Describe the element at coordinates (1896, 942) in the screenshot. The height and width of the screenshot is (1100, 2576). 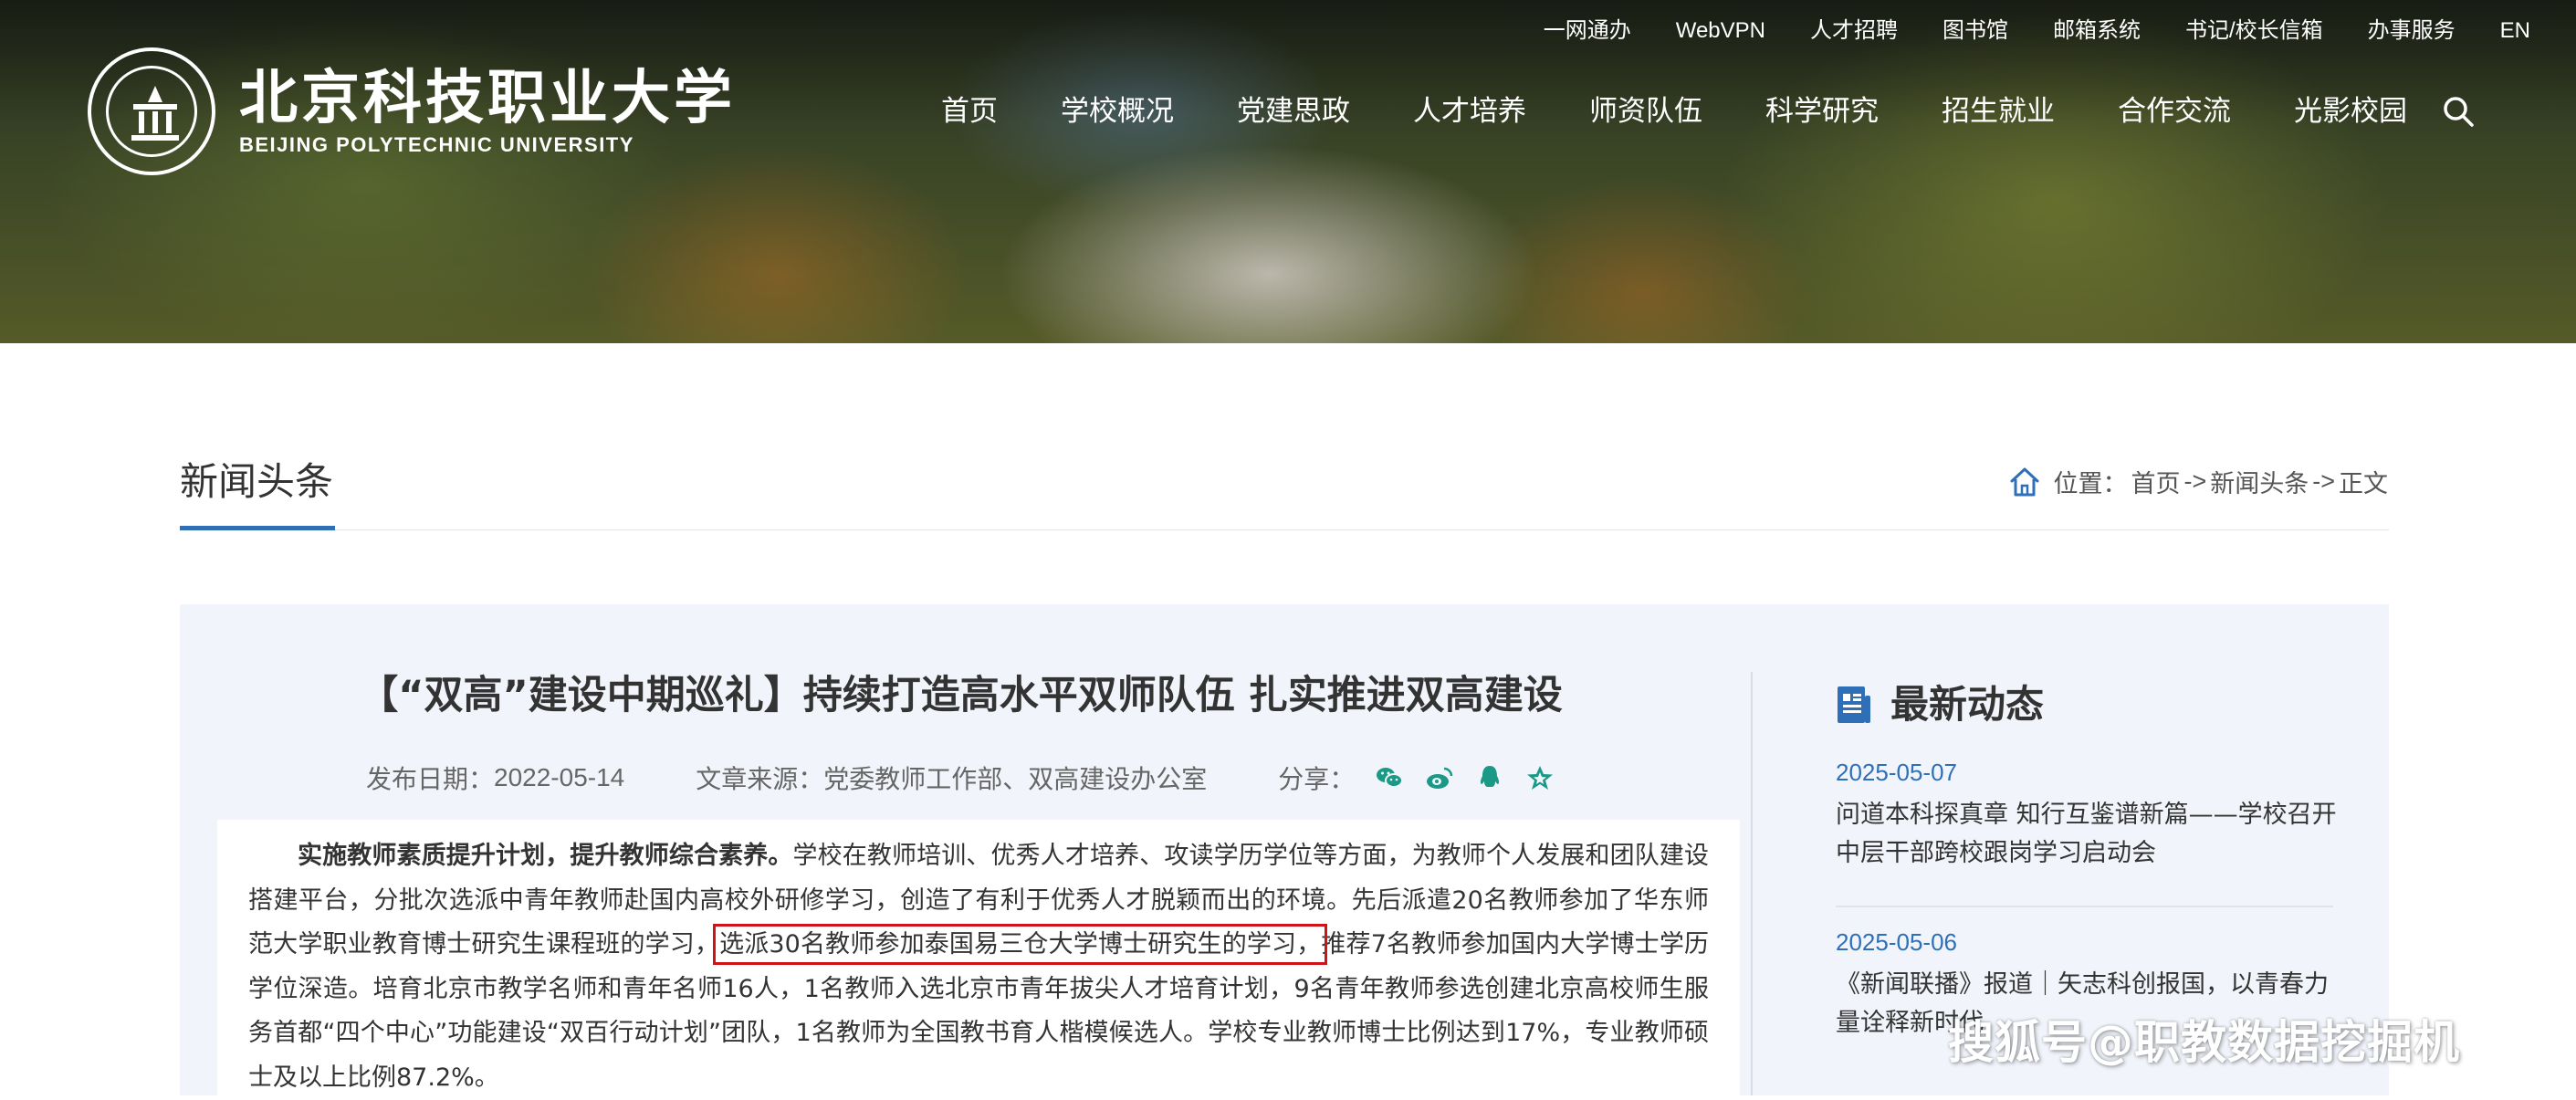
I see `news-date: 2025-05-06` at that location.